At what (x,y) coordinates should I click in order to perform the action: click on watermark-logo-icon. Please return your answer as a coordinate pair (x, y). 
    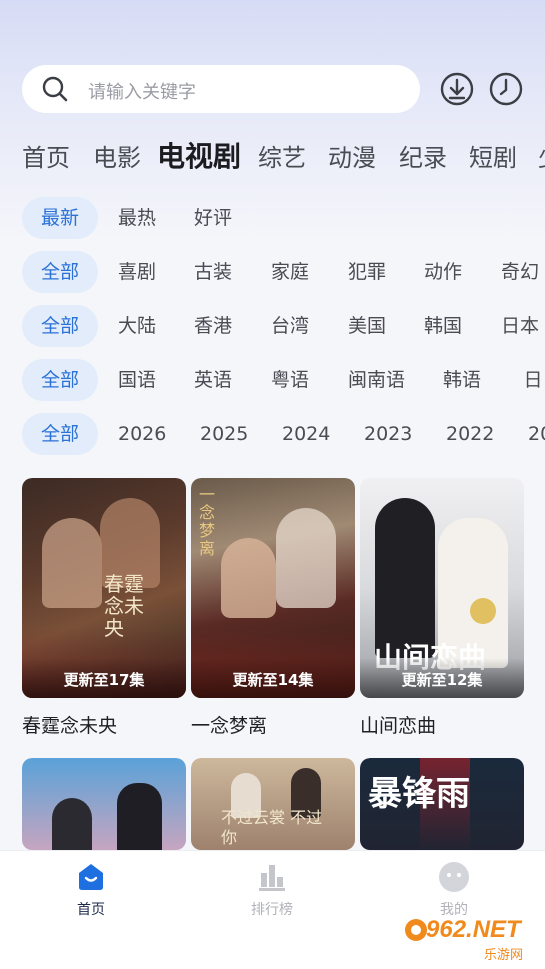
    Looking at the image, I should click on (416, 930).